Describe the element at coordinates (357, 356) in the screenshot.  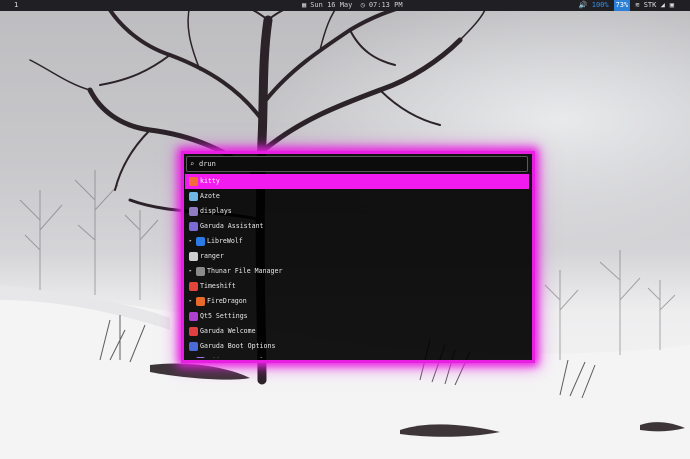
I see `launcher-item: ▸ Add/Remove Software` at that location.